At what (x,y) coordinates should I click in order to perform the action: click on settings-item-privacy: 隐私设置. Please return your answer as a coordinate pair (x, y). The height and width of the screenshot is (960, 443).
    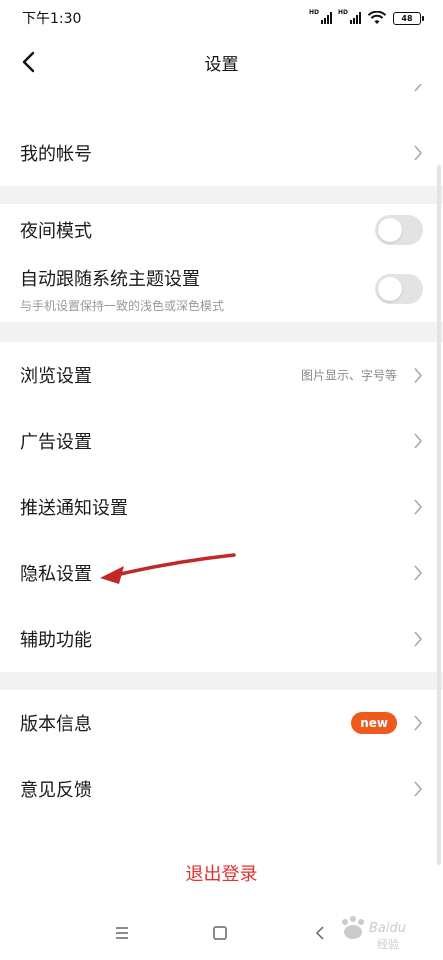
    Looking at the image, I should click on (221, 573).